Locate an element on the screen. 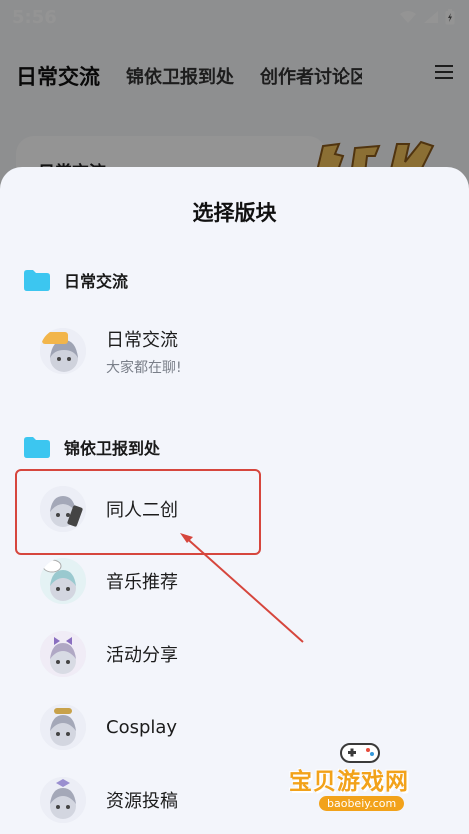 Image resolution: width=469 pixels, height=834 pixels. watermark: 宝贝游戏网 baobeiy.com is located at coordinates (364, 780).